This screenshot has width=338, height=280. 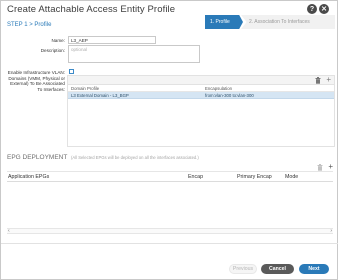 I want to click on header-icons: ? ✕, so click(x=318, y=9).